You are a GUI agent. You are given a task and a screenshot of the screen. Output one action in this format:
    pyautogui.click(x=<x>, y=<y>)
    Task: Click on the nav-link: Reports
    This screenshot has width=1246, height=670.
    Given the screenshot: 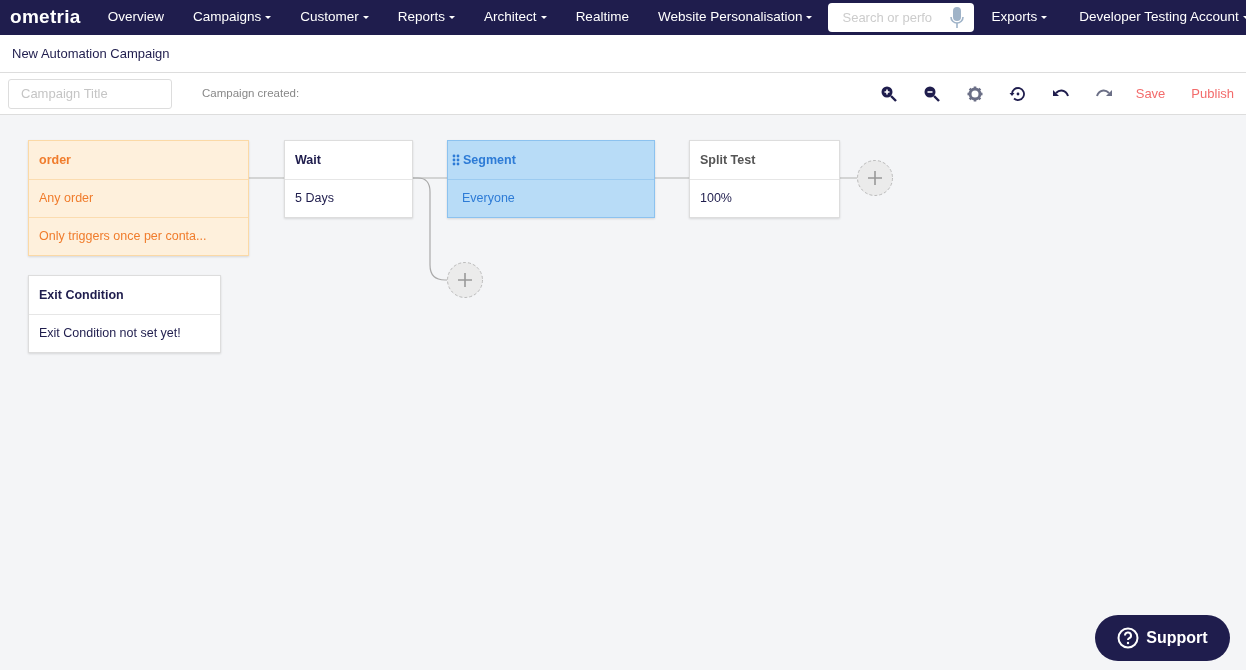 What is the action you would take?
    pyautogui.click(x=426, y=17)
    